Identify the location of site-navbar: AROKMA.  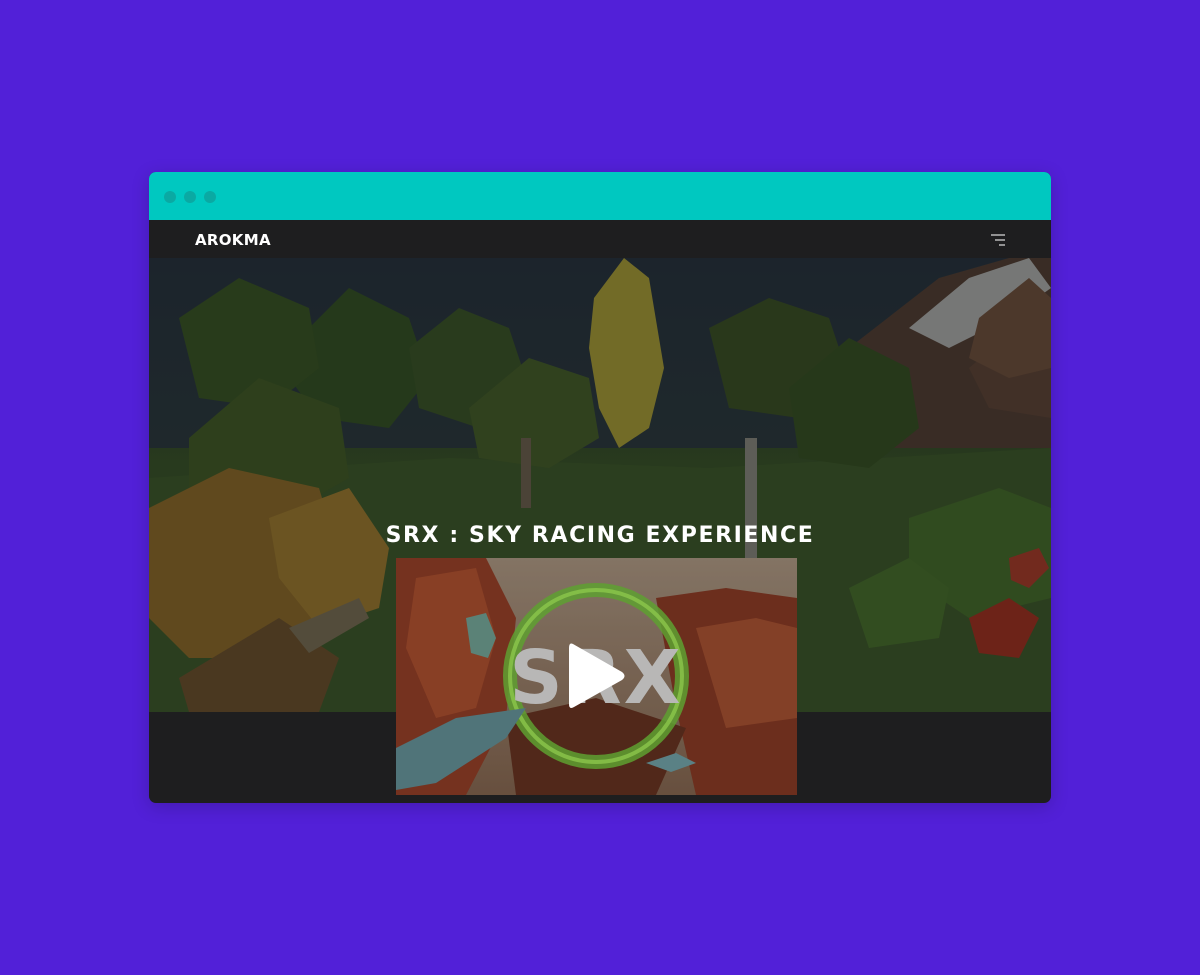
(600, 239).